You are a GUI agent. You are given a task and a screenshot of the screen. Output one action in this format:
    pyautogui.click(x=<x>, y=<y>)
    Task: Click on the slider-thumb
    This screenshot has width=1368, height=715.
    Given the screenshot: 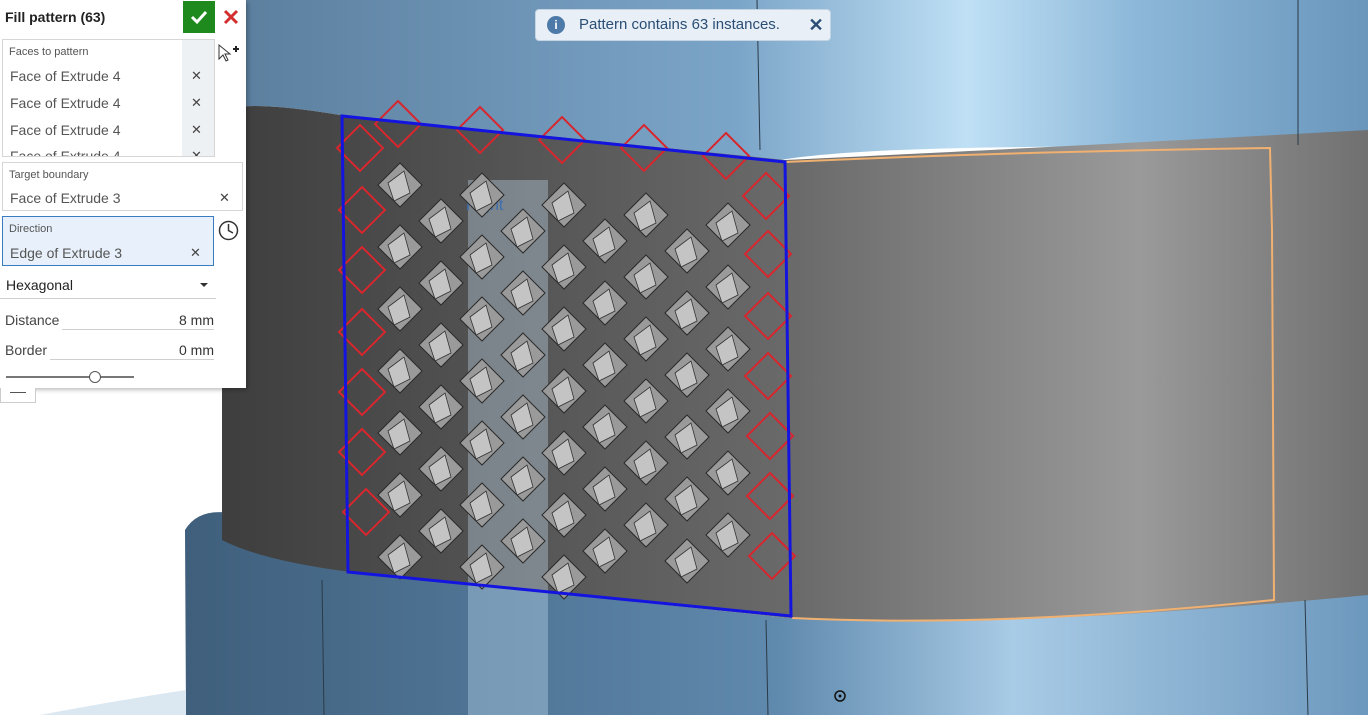 What is the action you would take?
    pyautogui.click(x=94, y=377)
    